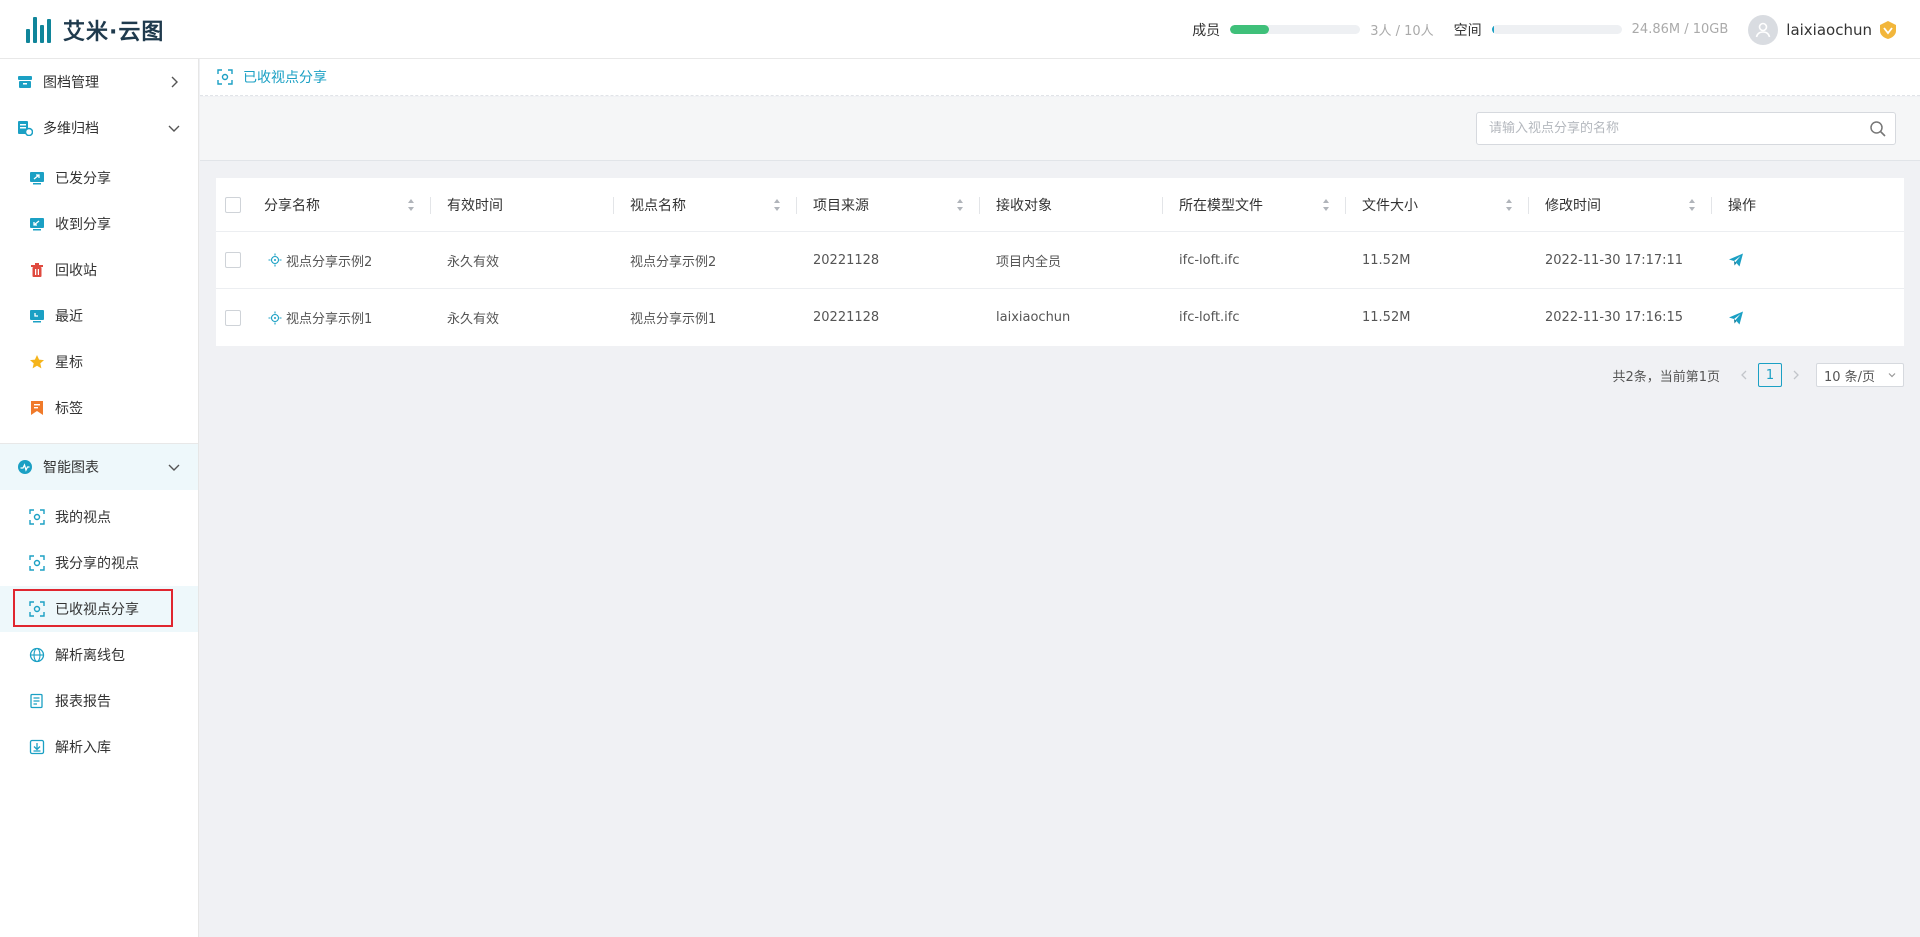 The width and height of the screenshot is (1920, 937). I want to click on column-header-label: 所在模型文件, so click(1221, 205).